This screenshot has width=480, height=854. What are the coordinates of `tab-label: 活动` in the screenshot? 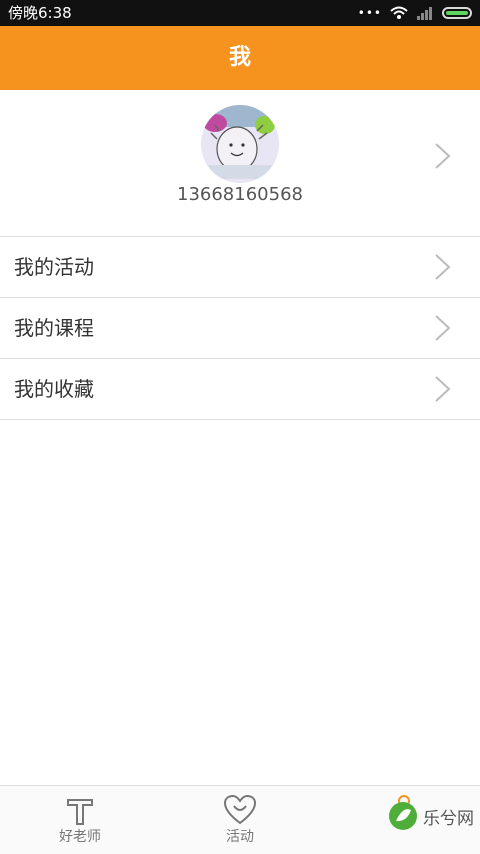 It's located at (240, 837).